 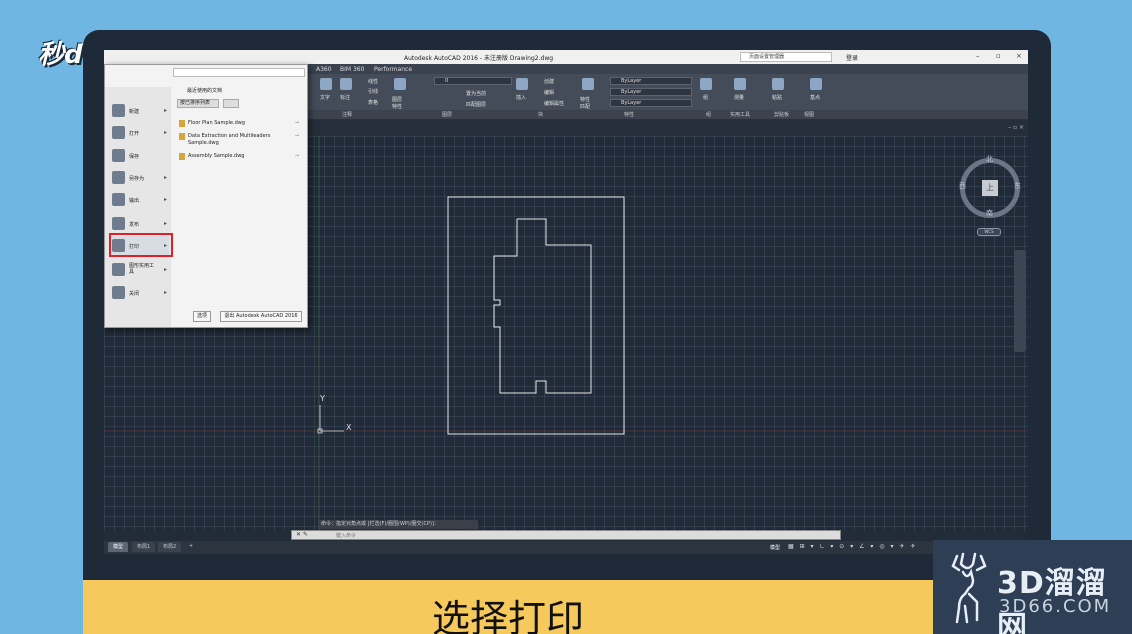 I want to click on panel-title-annotation: 注释, so click(x=347, y=114).